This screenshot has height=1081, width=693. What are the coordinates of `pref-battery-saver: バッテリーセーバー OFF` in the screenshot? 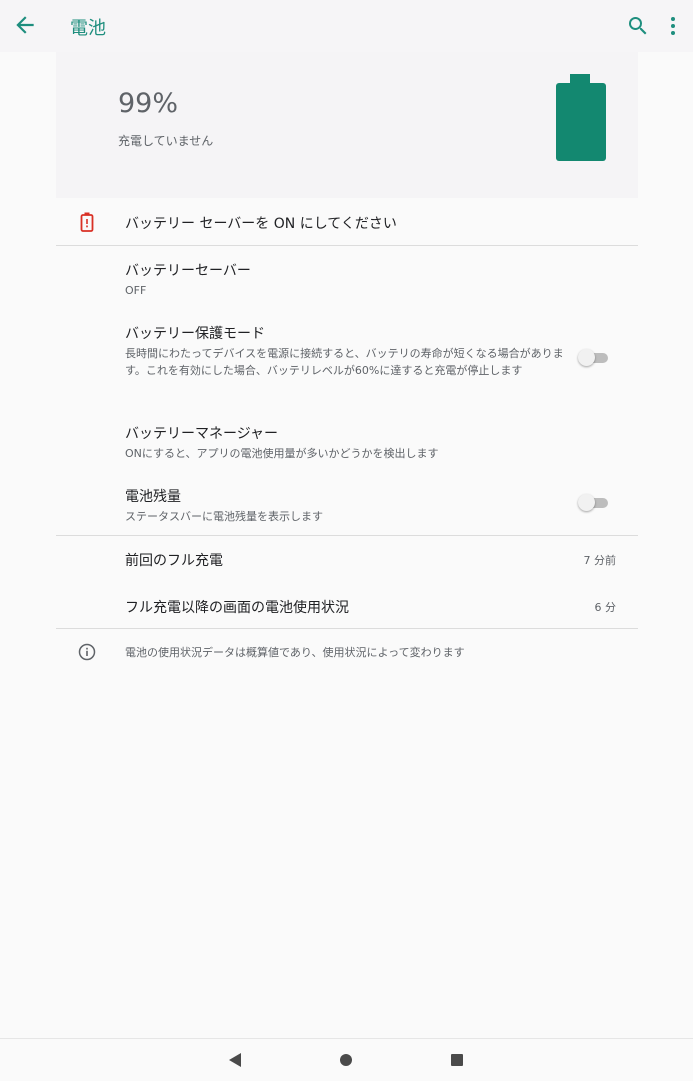 It's located at (346, 284).